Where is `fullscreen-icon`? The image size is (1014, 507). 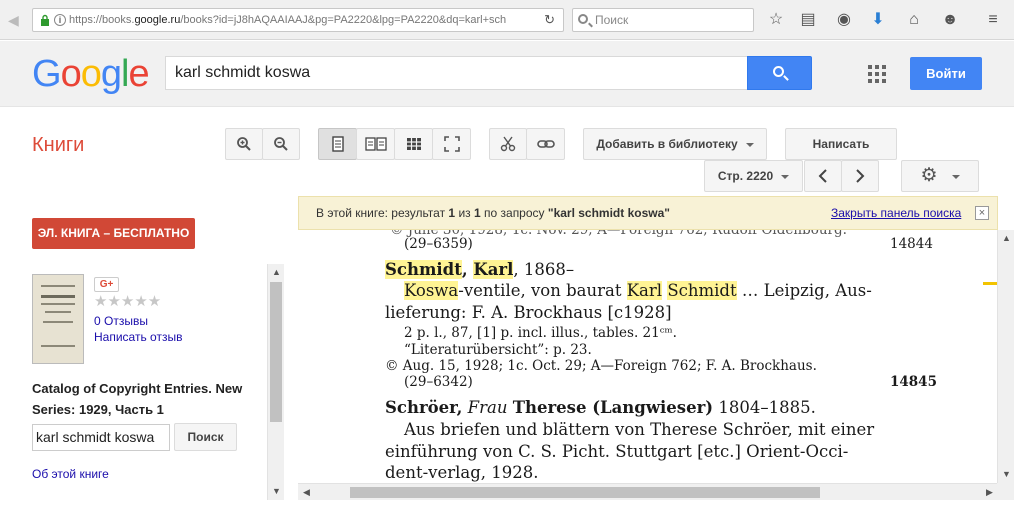 fullscreen-icon is located at coordinates (451, 144).